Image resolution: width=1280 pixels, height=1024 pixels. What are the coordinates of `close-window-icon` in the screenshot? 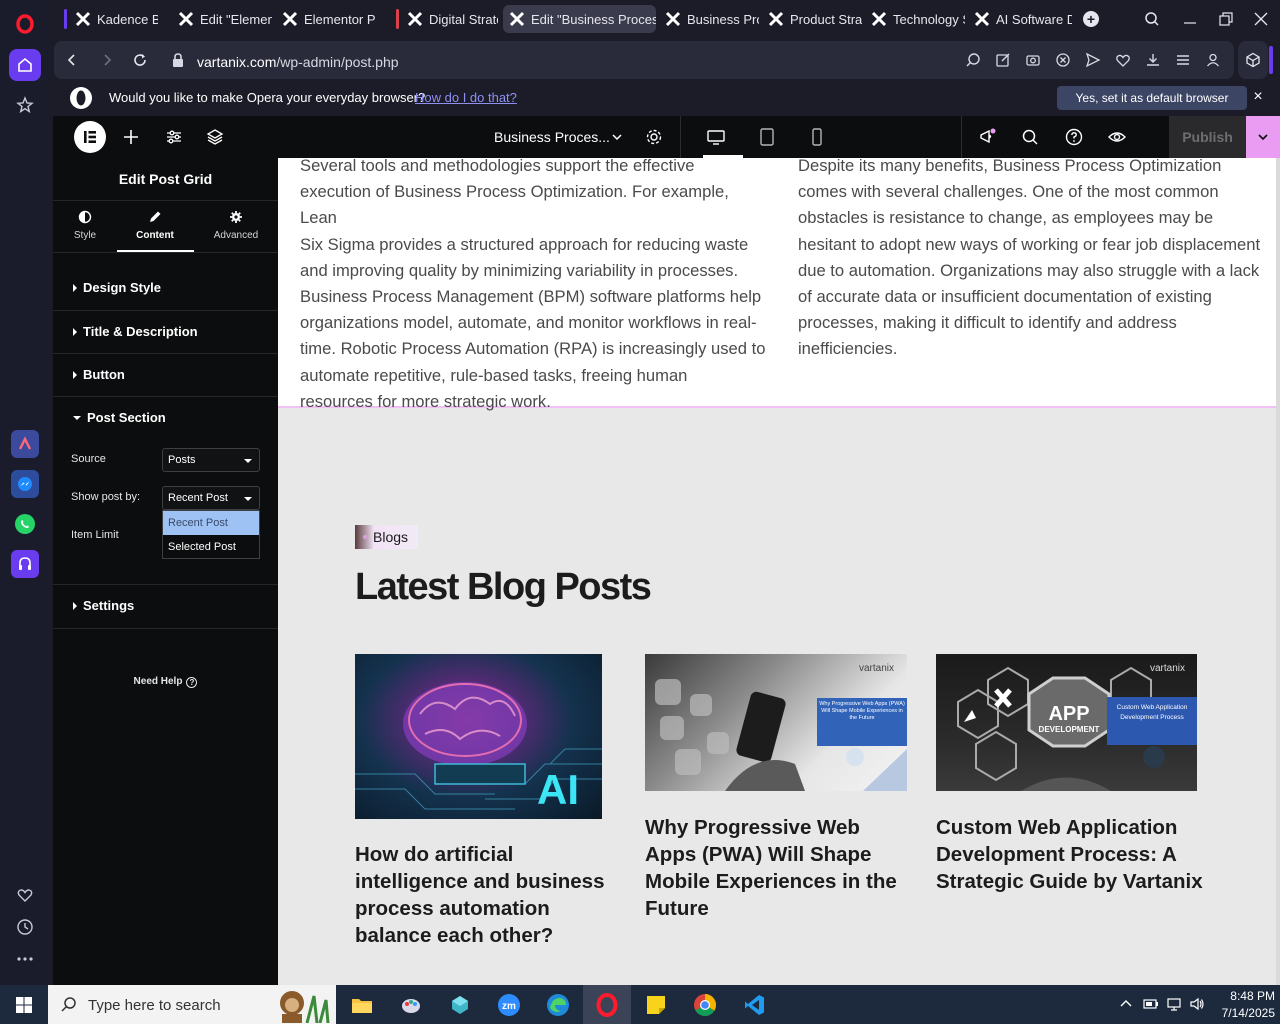 It's located at (1261, 19).